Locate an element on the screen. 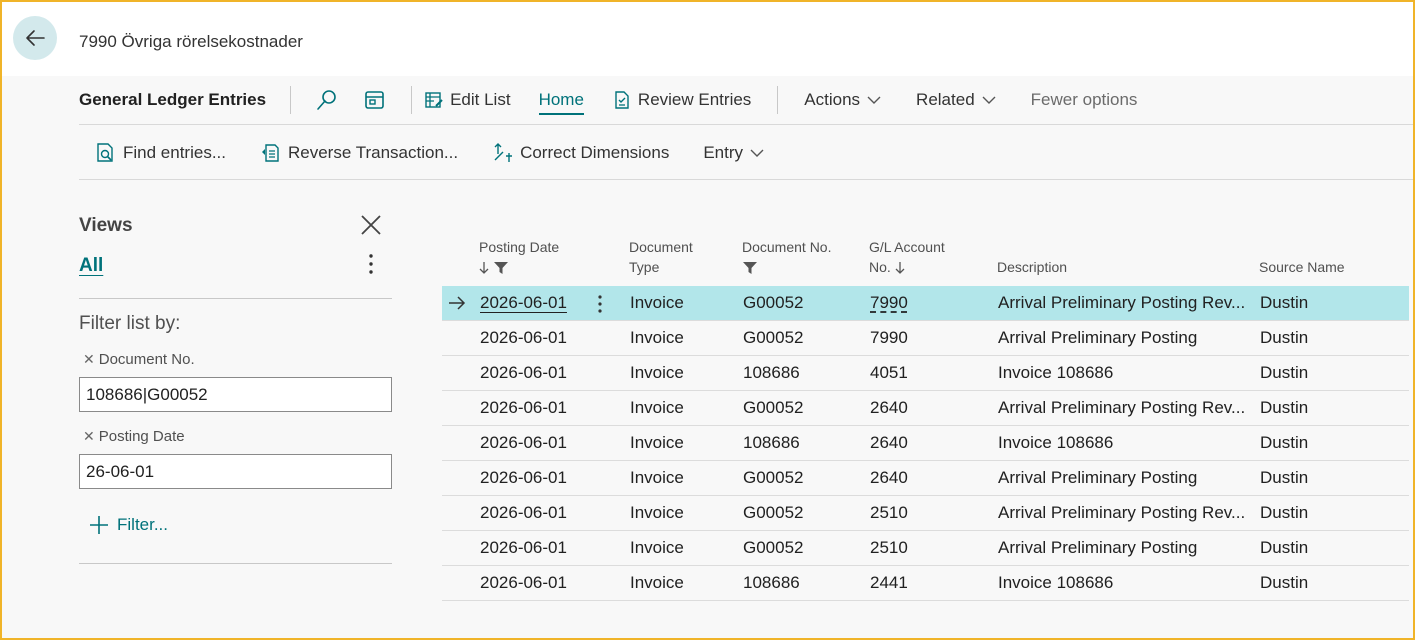 This screenshot has height=640, width=1415. column-header-posting-date: Posting Date is located at coordinates (519, 257).